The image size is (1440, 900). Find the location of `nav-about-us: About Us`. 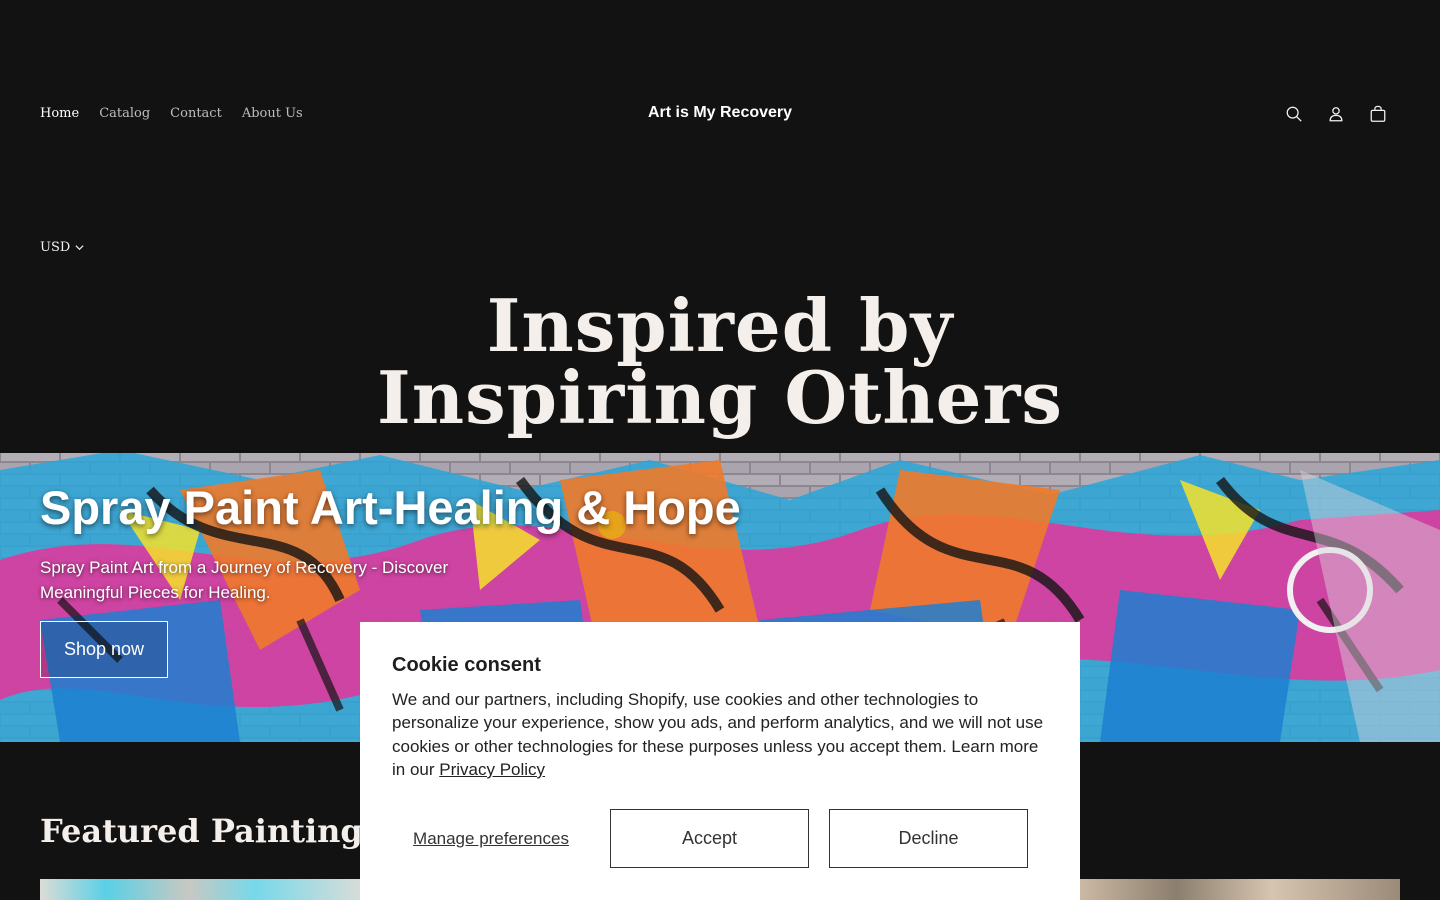

nav-about-us: About Us is located at coordinates (272, 113).